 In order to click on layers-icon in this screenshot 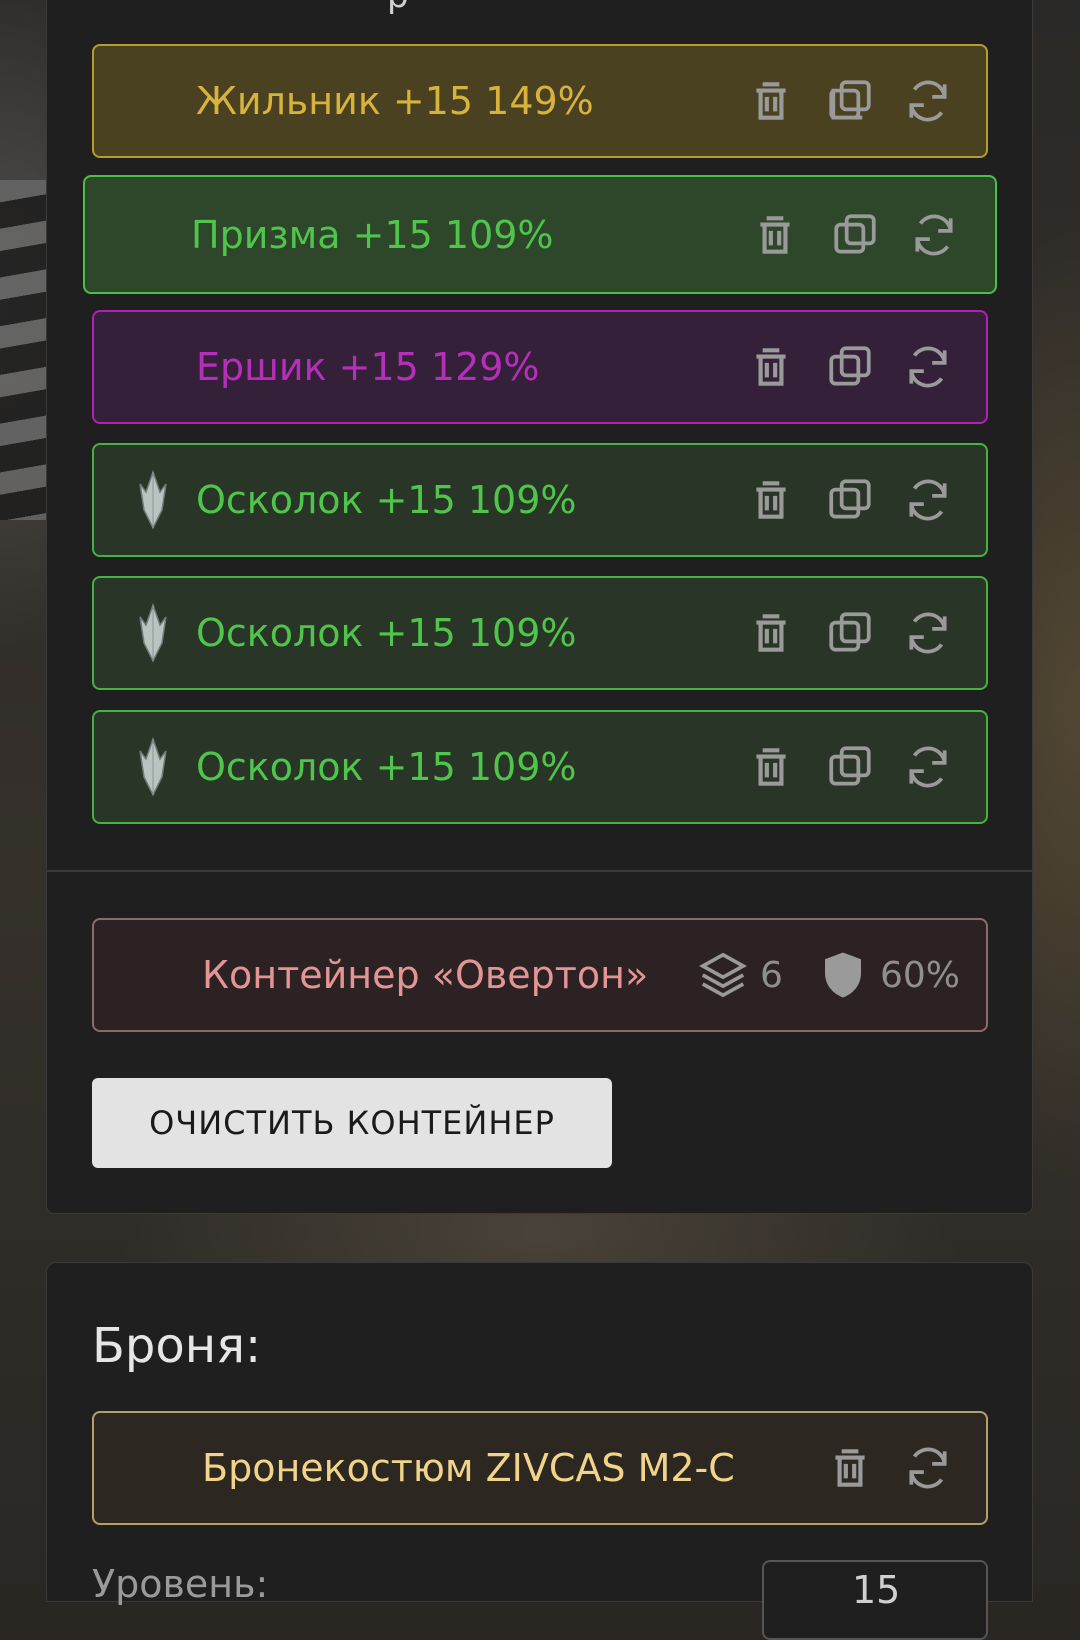, I will do `click(723, 975)`.